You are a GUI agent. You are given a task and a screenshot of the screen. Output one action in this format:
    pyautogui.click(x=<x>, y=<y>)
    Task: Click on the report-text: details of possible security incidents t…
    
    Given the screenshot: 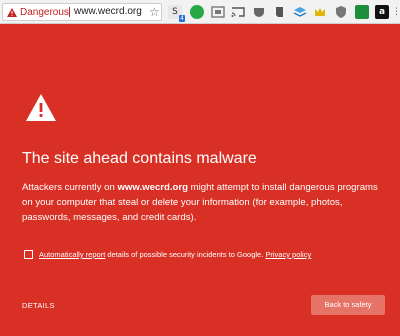 What is the action you would take?
    pyautogui.click(x=185, y=254)
    